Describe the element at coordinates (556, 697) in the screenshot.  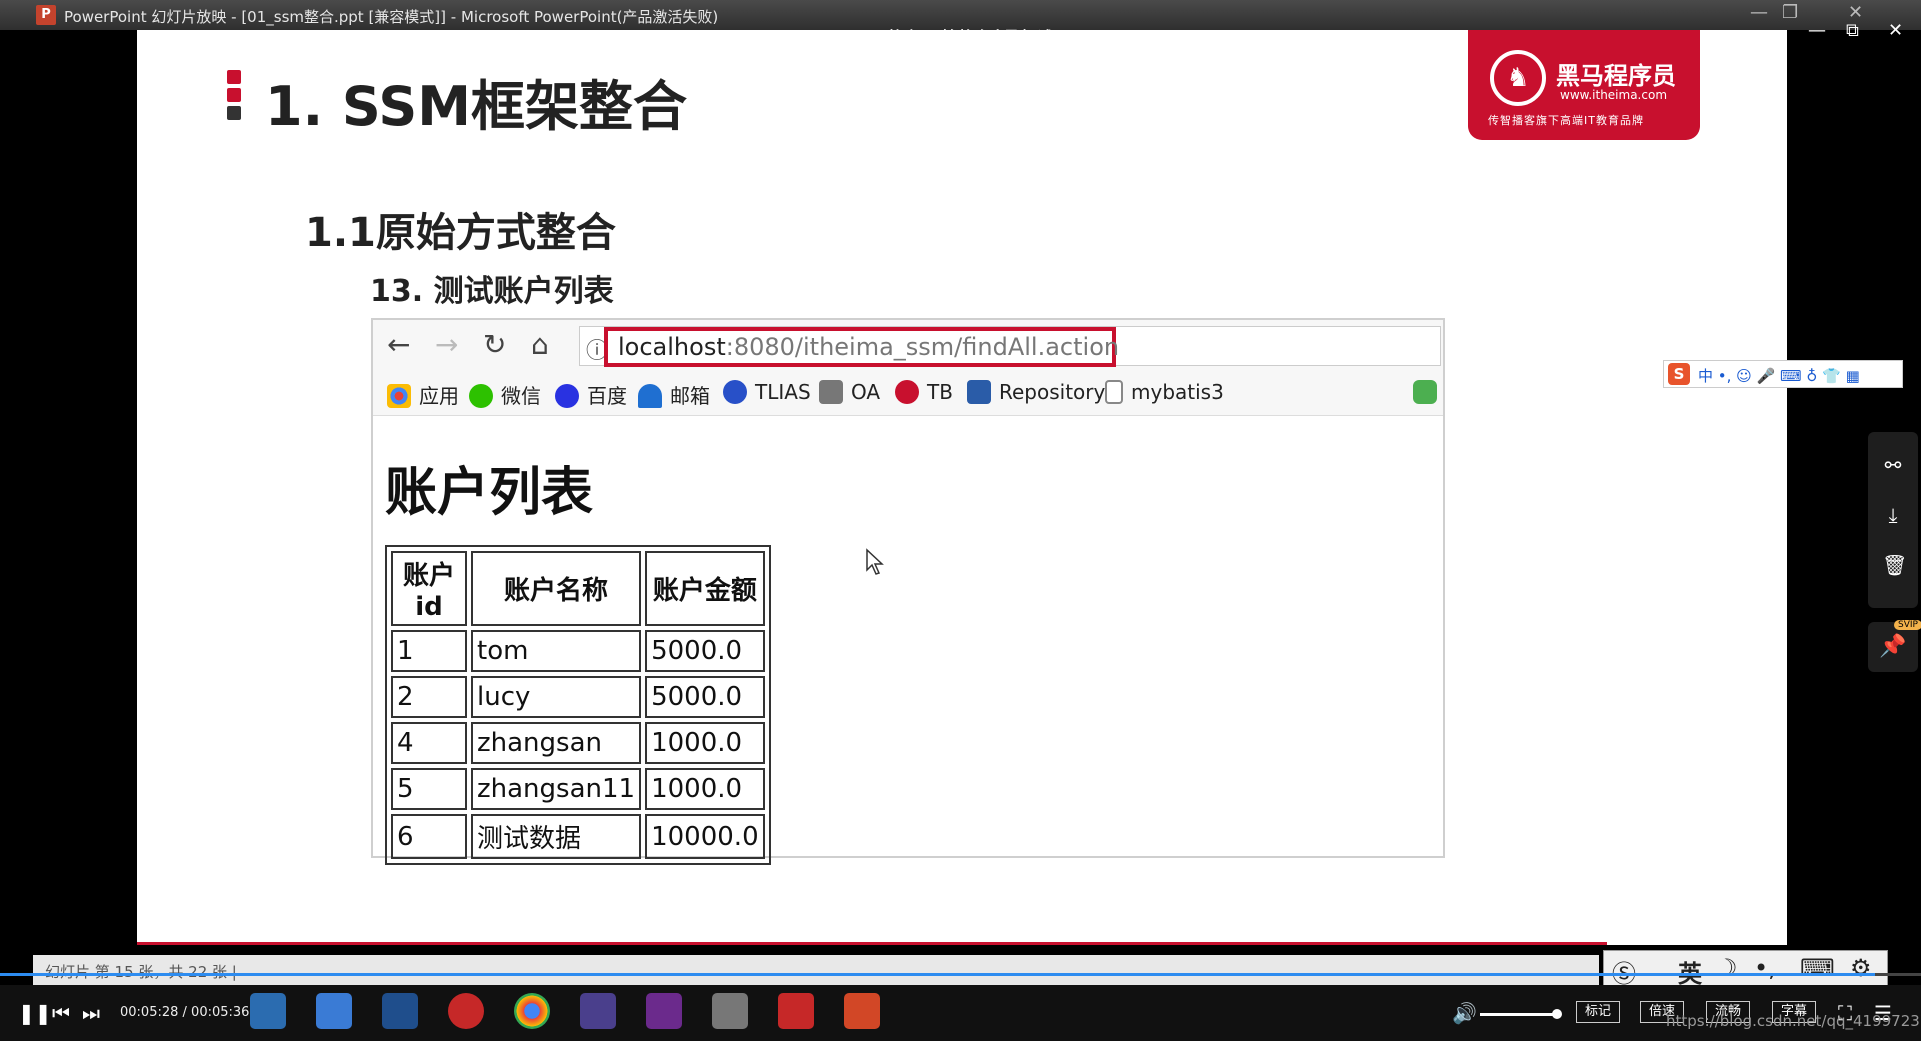
I see `table-cell: lucy` at that location.